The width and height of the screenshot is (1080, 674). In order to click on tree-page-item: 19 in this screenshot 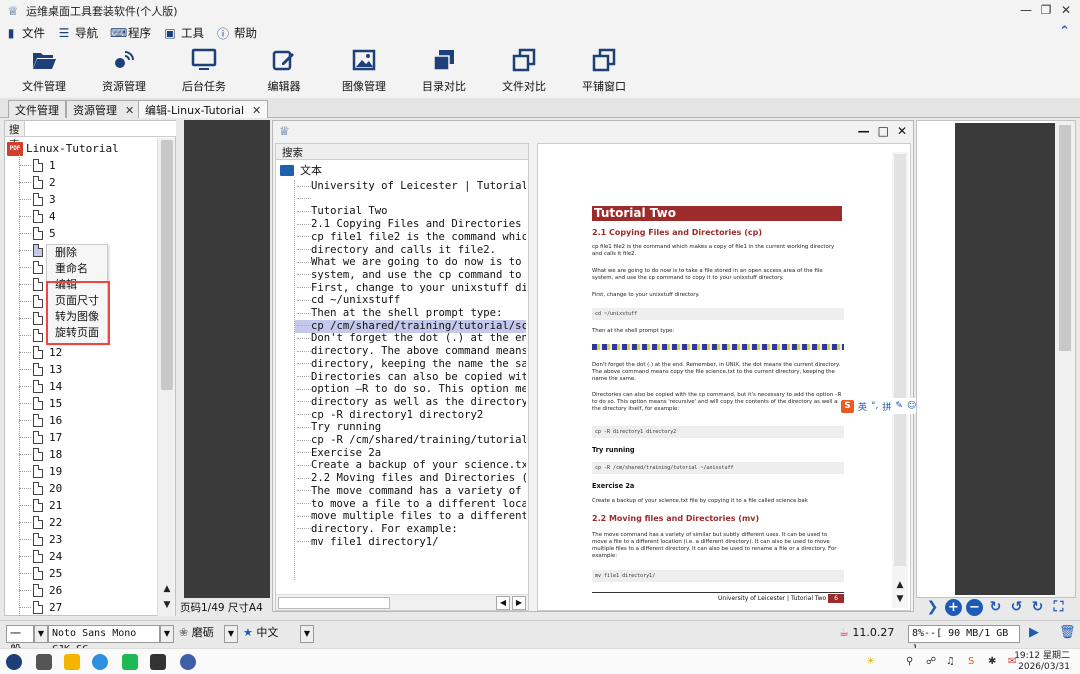, I will do `click(40, 471)`.